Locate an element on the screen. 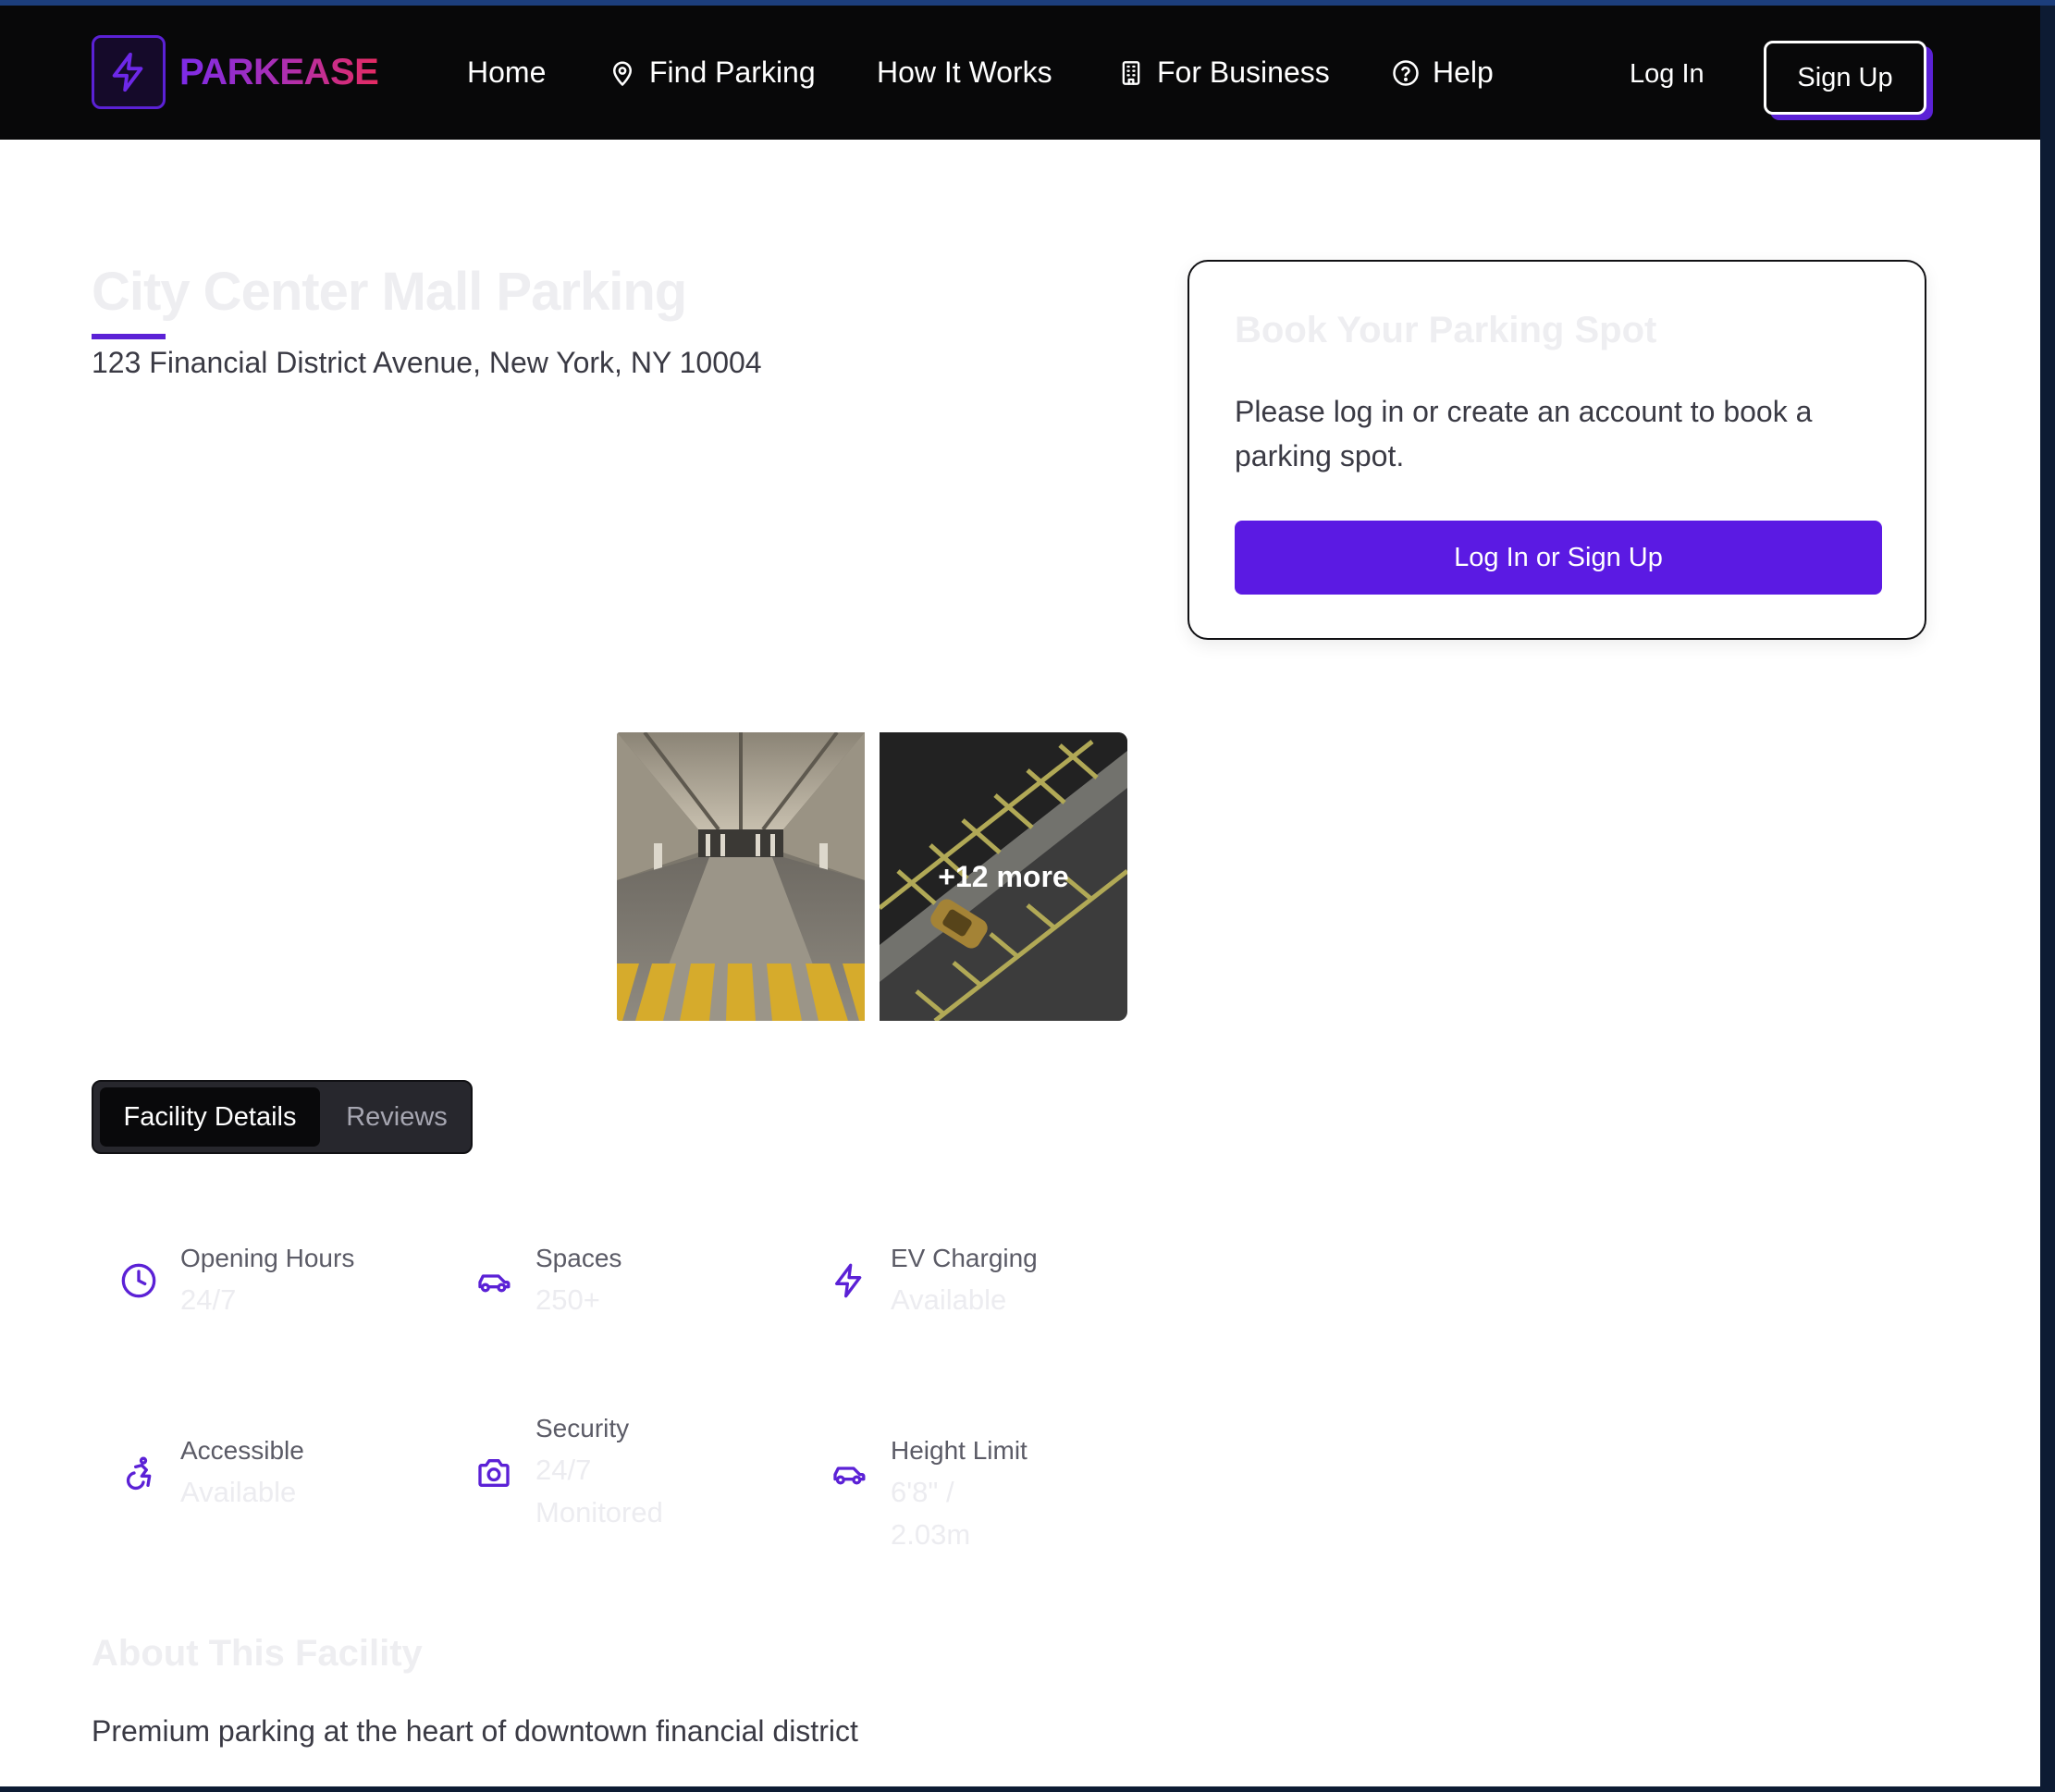 This screenshot has height=1792, width=2055. detail-tabs: Facility Details Reviews is located at coordinates (282, 1117).